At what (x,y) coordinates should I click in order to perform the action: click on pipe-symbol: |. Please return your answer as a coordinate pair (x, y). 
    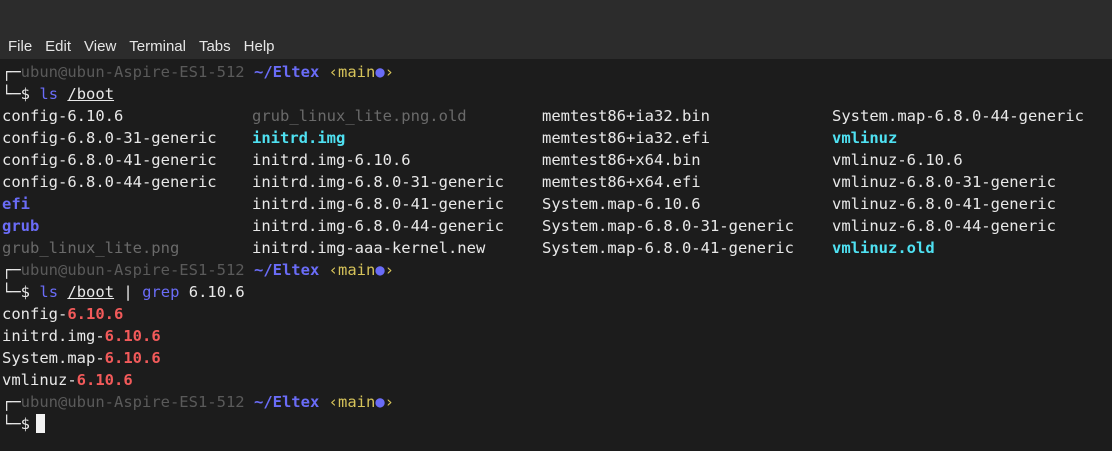
    Looking at the image, I should click on (128, 292).